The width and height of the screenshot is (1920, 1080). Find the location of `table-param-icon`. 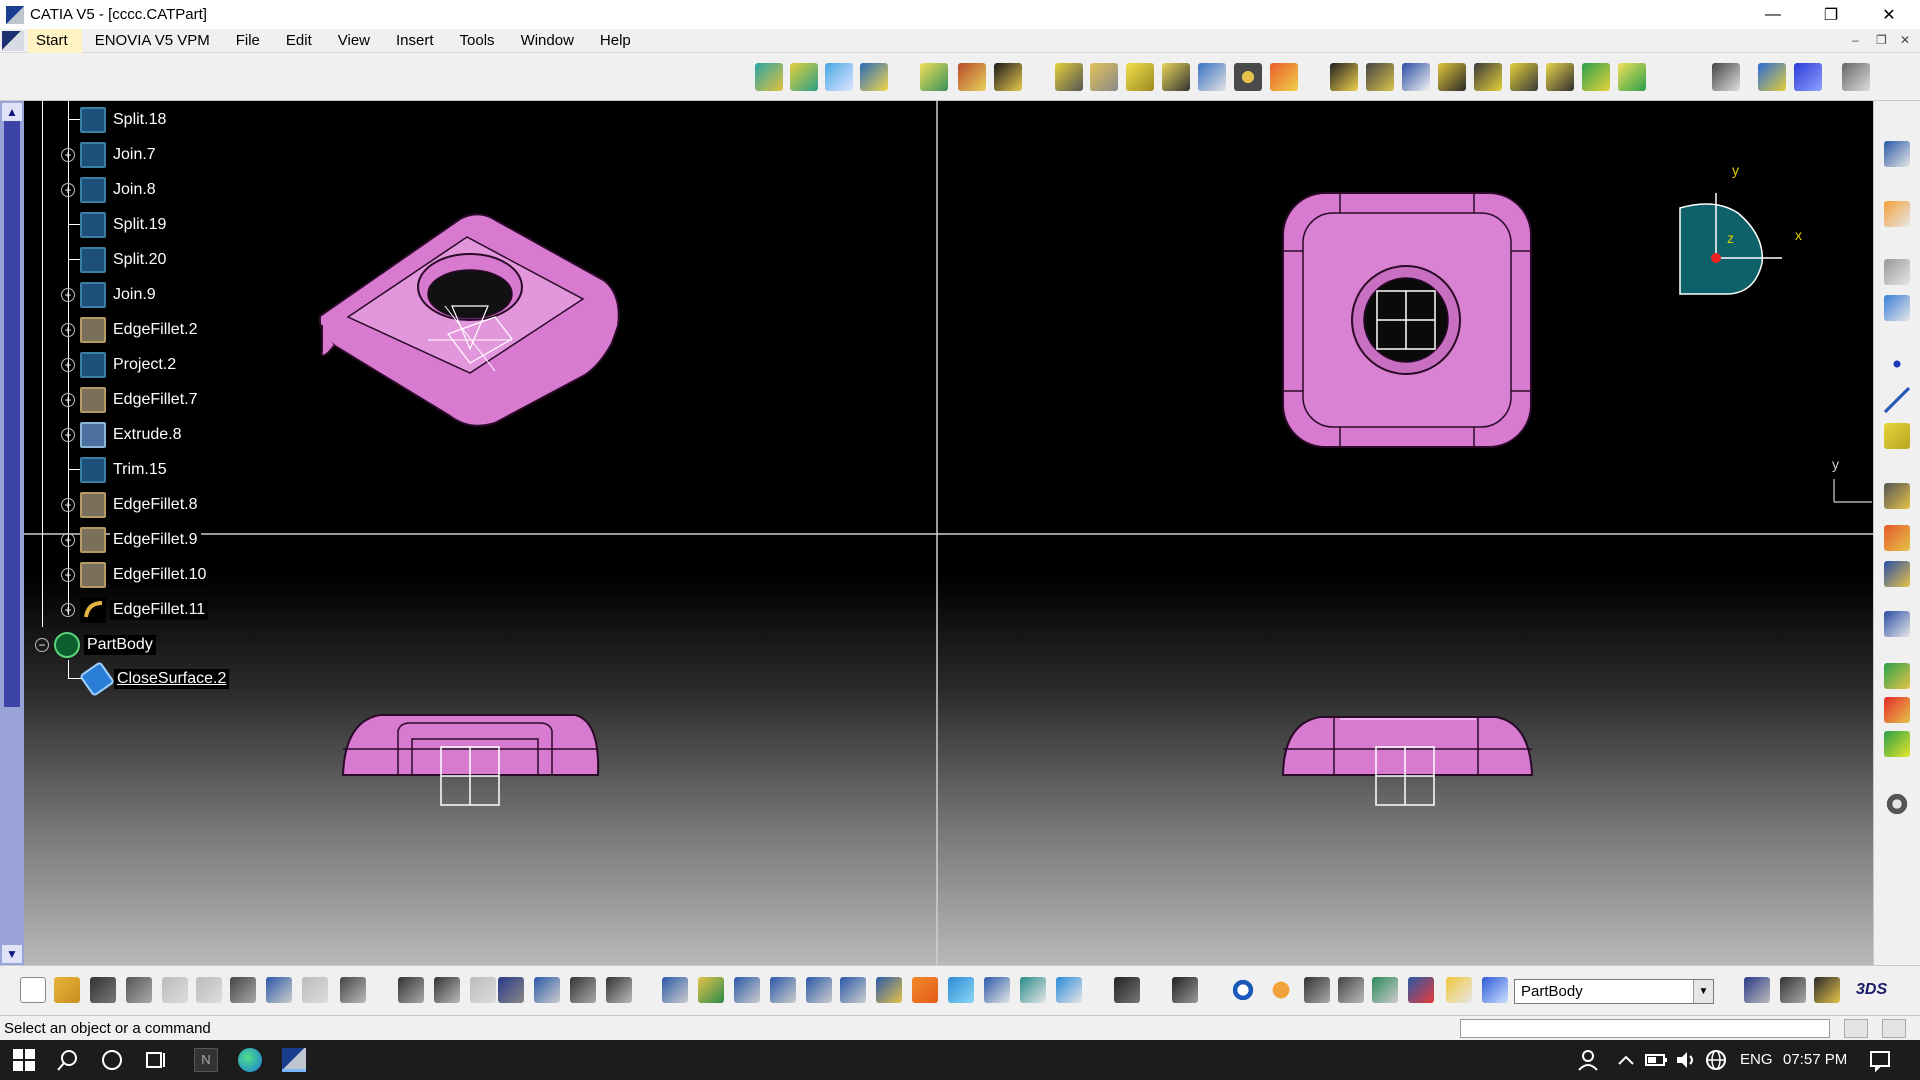

table-param-icon is located at coordinates (511, 990).